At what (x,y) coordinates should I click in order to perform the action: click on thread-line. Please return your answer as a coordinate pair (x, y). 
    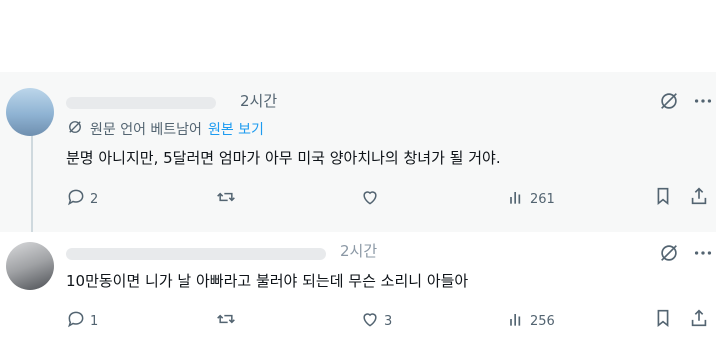
    Looking at the image, I should click on (32, 184).